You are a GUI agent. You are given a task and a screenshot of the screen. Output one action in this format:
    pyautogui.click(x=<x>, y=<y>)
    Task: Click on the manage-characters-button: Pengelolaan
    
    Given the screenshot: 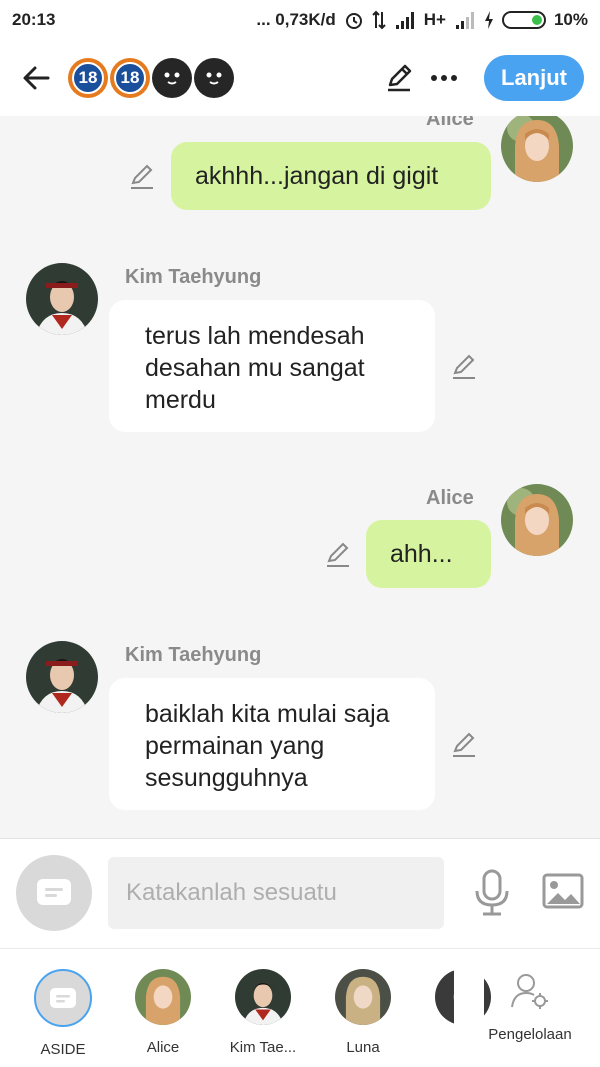 What is the action you would take?
    pyautogui.click(x=530, y=1007)
    